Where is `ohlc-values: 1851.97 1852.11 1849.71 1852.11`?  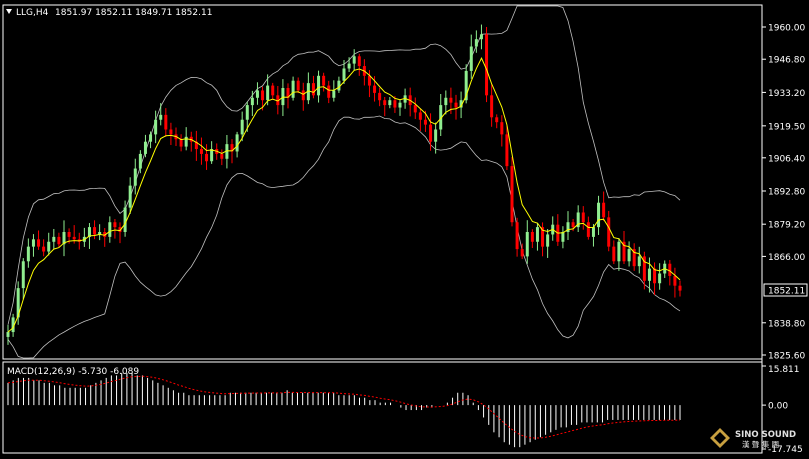 ohlc-values: 1851.97 1852.11 1849.71 1852.11 is located at coordinates (133, 13).